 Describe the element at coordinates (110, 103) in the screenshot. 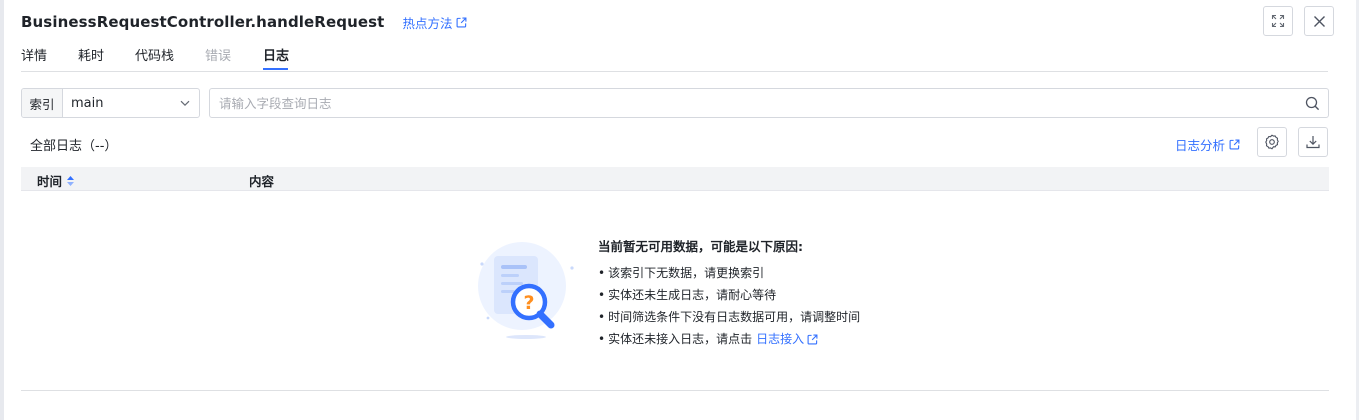

I see `index-select: 索引 main` at that location.